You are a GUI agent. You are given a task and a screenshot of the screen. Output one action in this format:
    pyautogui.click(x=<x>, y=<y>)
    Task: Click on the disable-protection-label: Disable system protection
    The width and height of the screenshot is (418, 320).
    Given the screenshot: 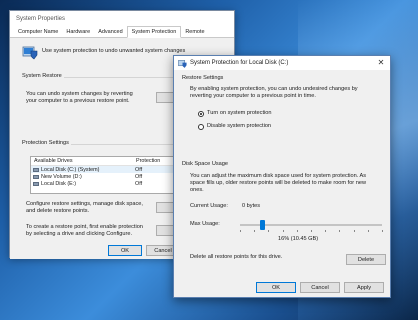 What is the action you would take?
    pyautogui.click(x=239, y=126)
    